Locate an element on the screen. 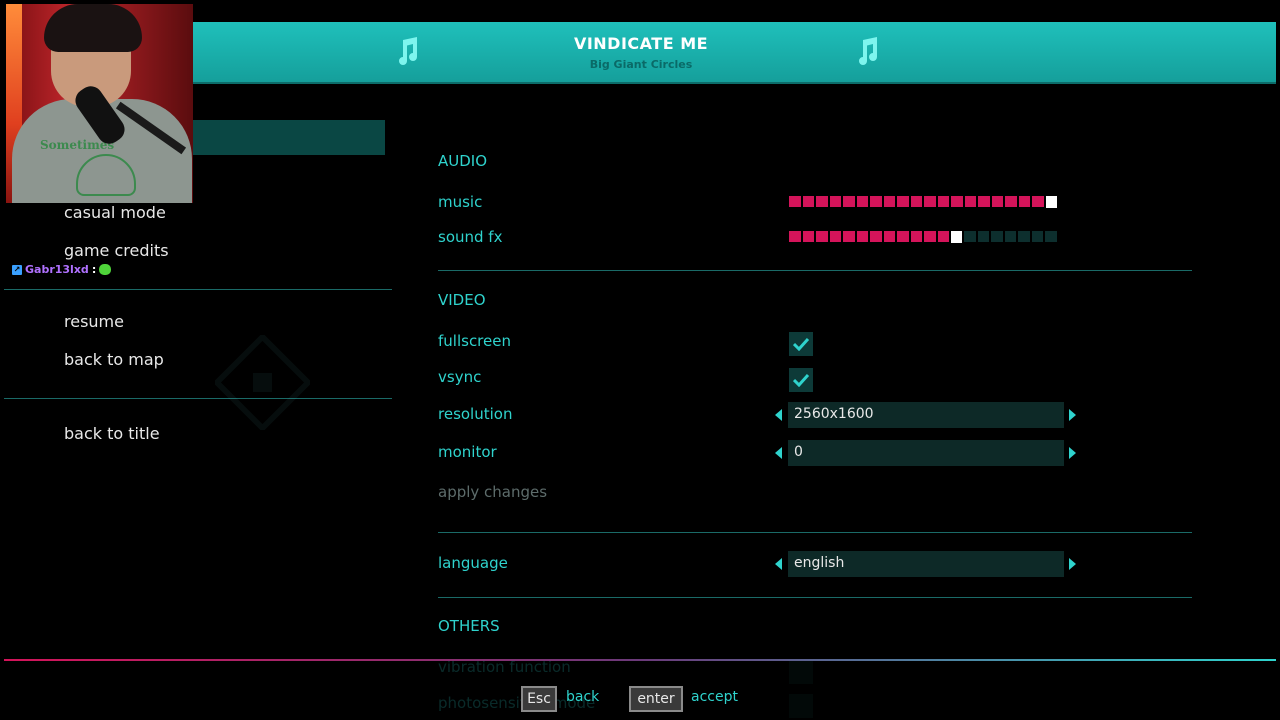 The height and width of the screenshot is (720, 1280). photosensitive-checkbox is located at coordinates (801, 706).